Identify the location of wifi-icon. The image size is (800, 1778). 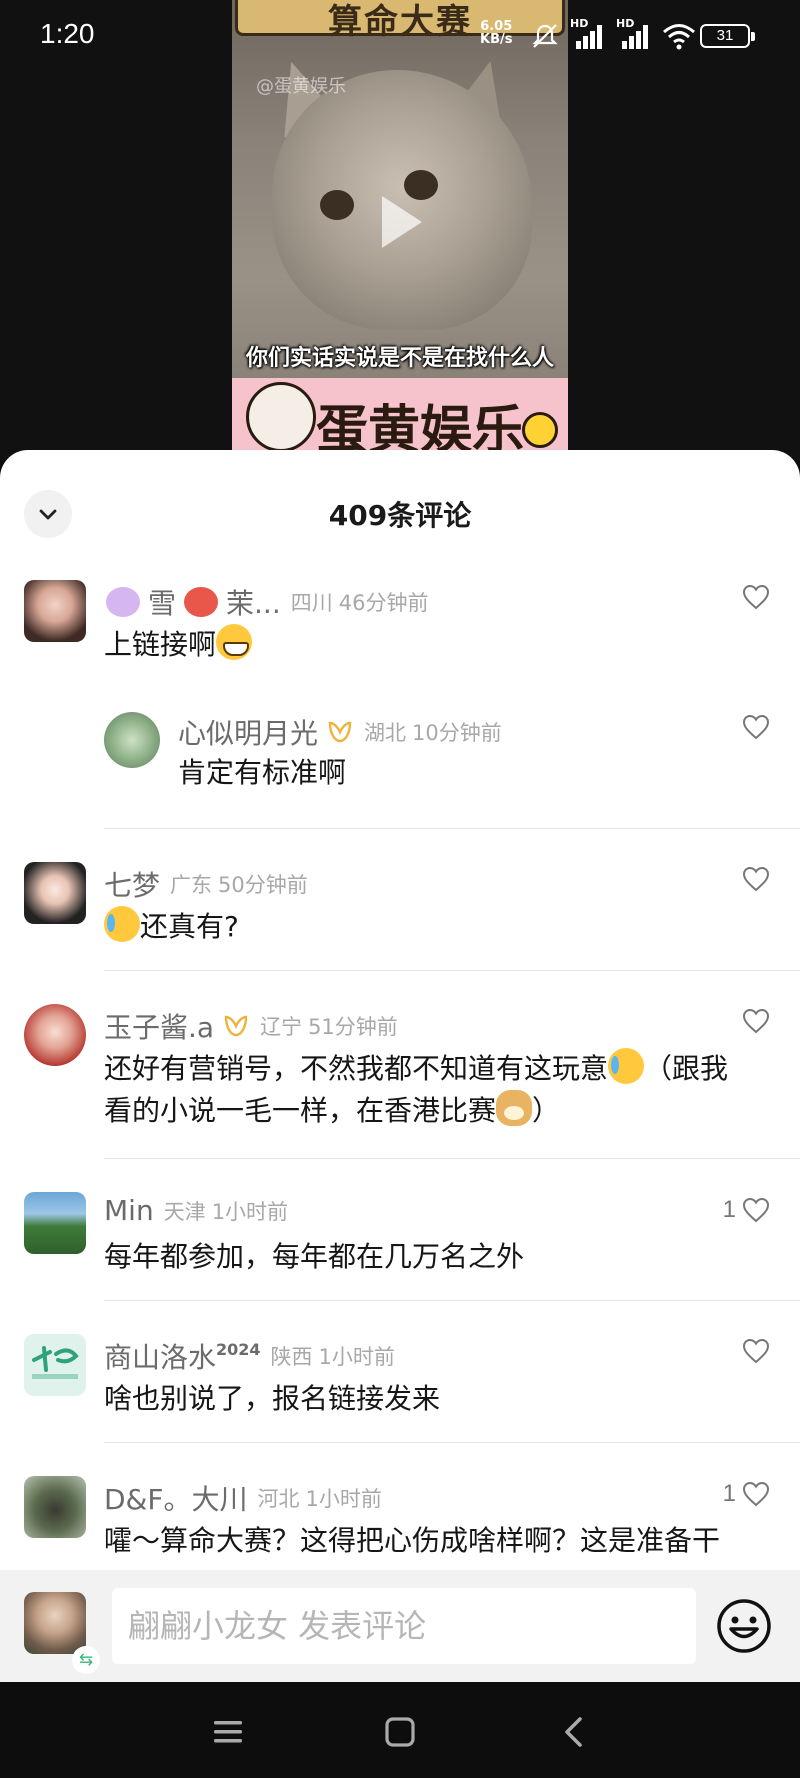
(679, 37).